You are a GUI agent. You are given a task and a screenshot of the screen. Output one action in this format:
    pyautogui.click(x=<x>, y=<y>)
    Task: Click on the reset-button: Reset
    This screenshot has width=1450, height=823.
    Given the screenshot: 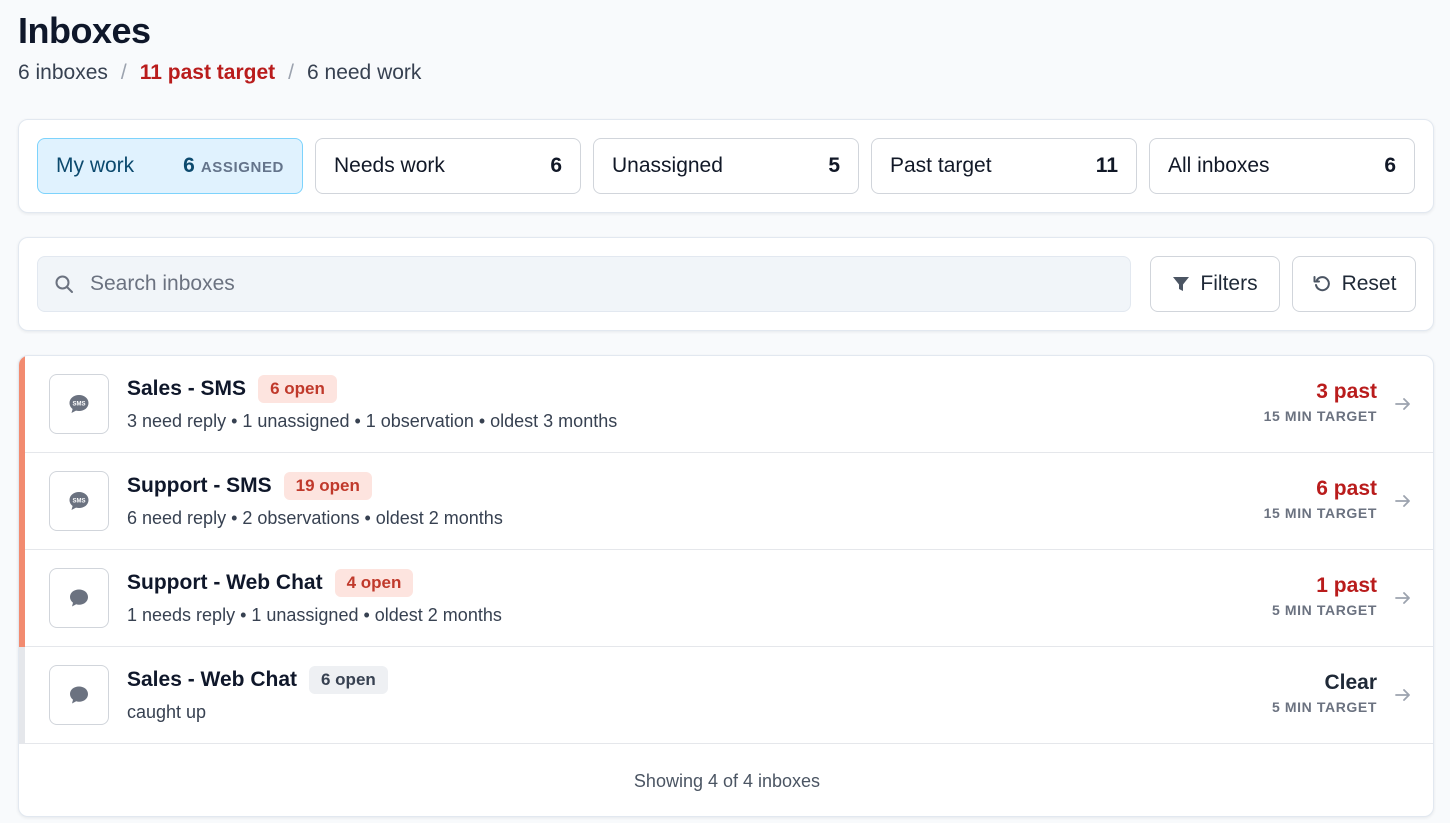 What is the action you would take?
    pyautogui.click(x=1354, y=284)
    